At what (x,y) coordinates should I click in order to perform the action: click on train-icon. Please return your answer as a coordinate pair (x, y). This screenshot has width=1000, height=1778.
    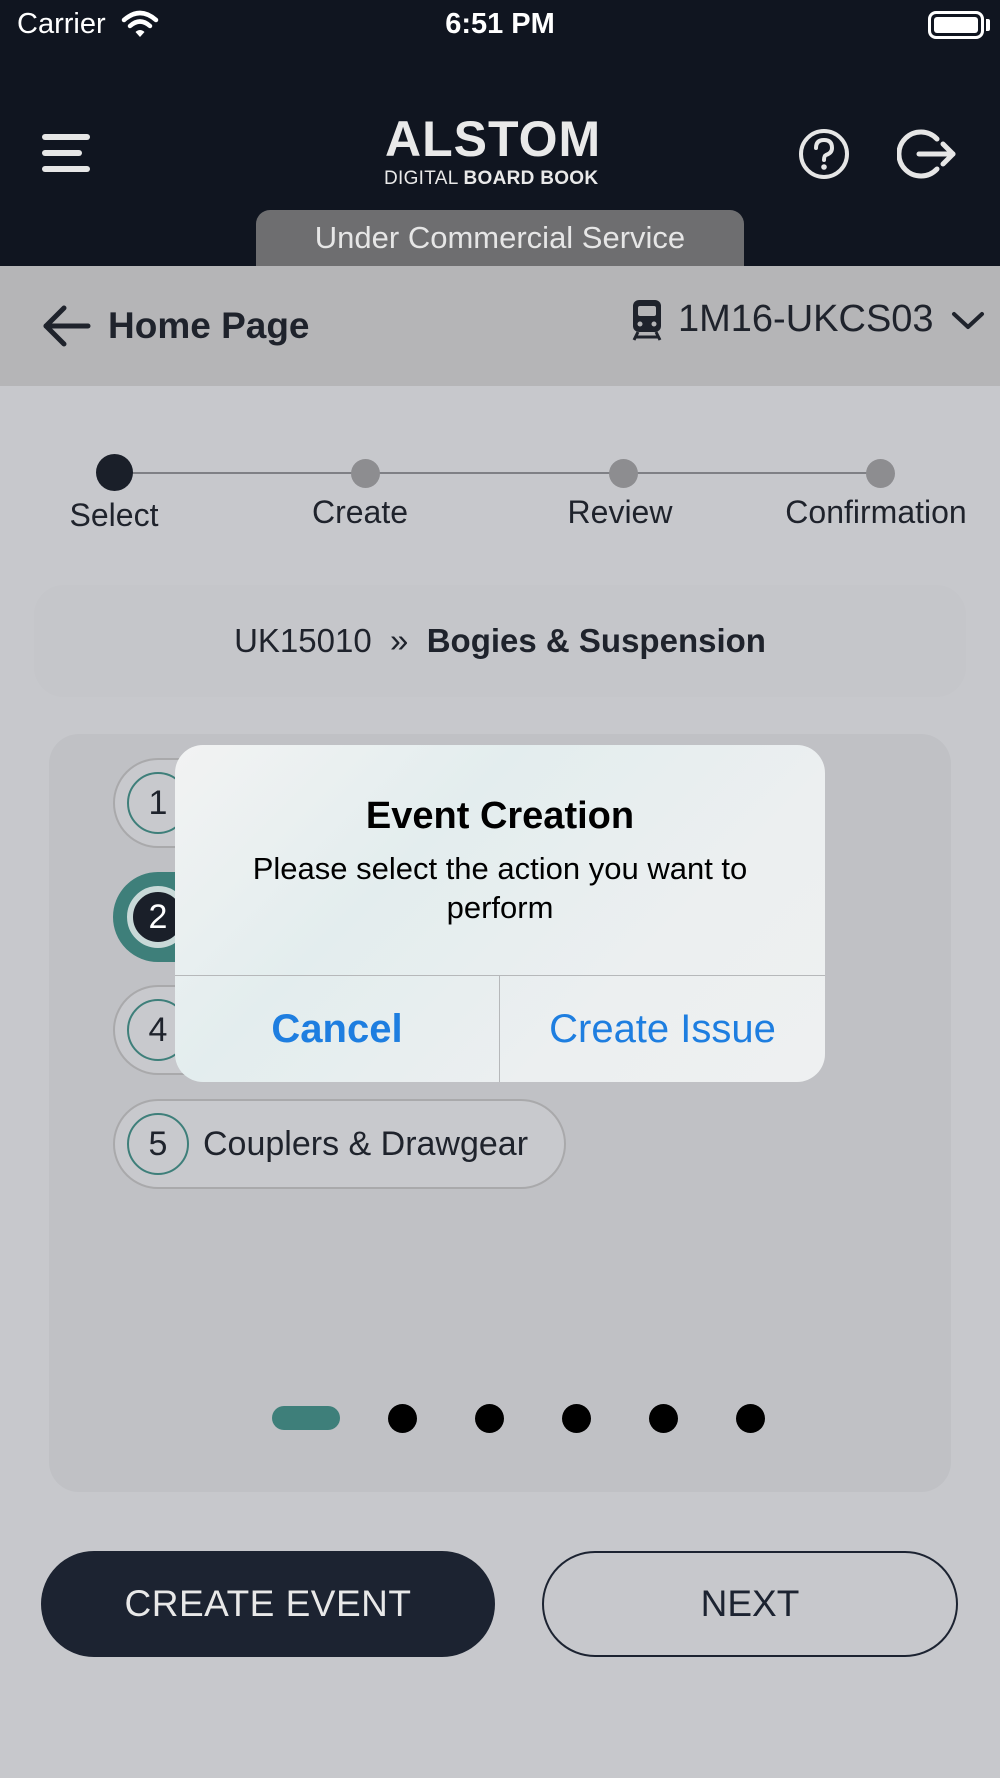
    Looking at the image, I should click on (647, 320).